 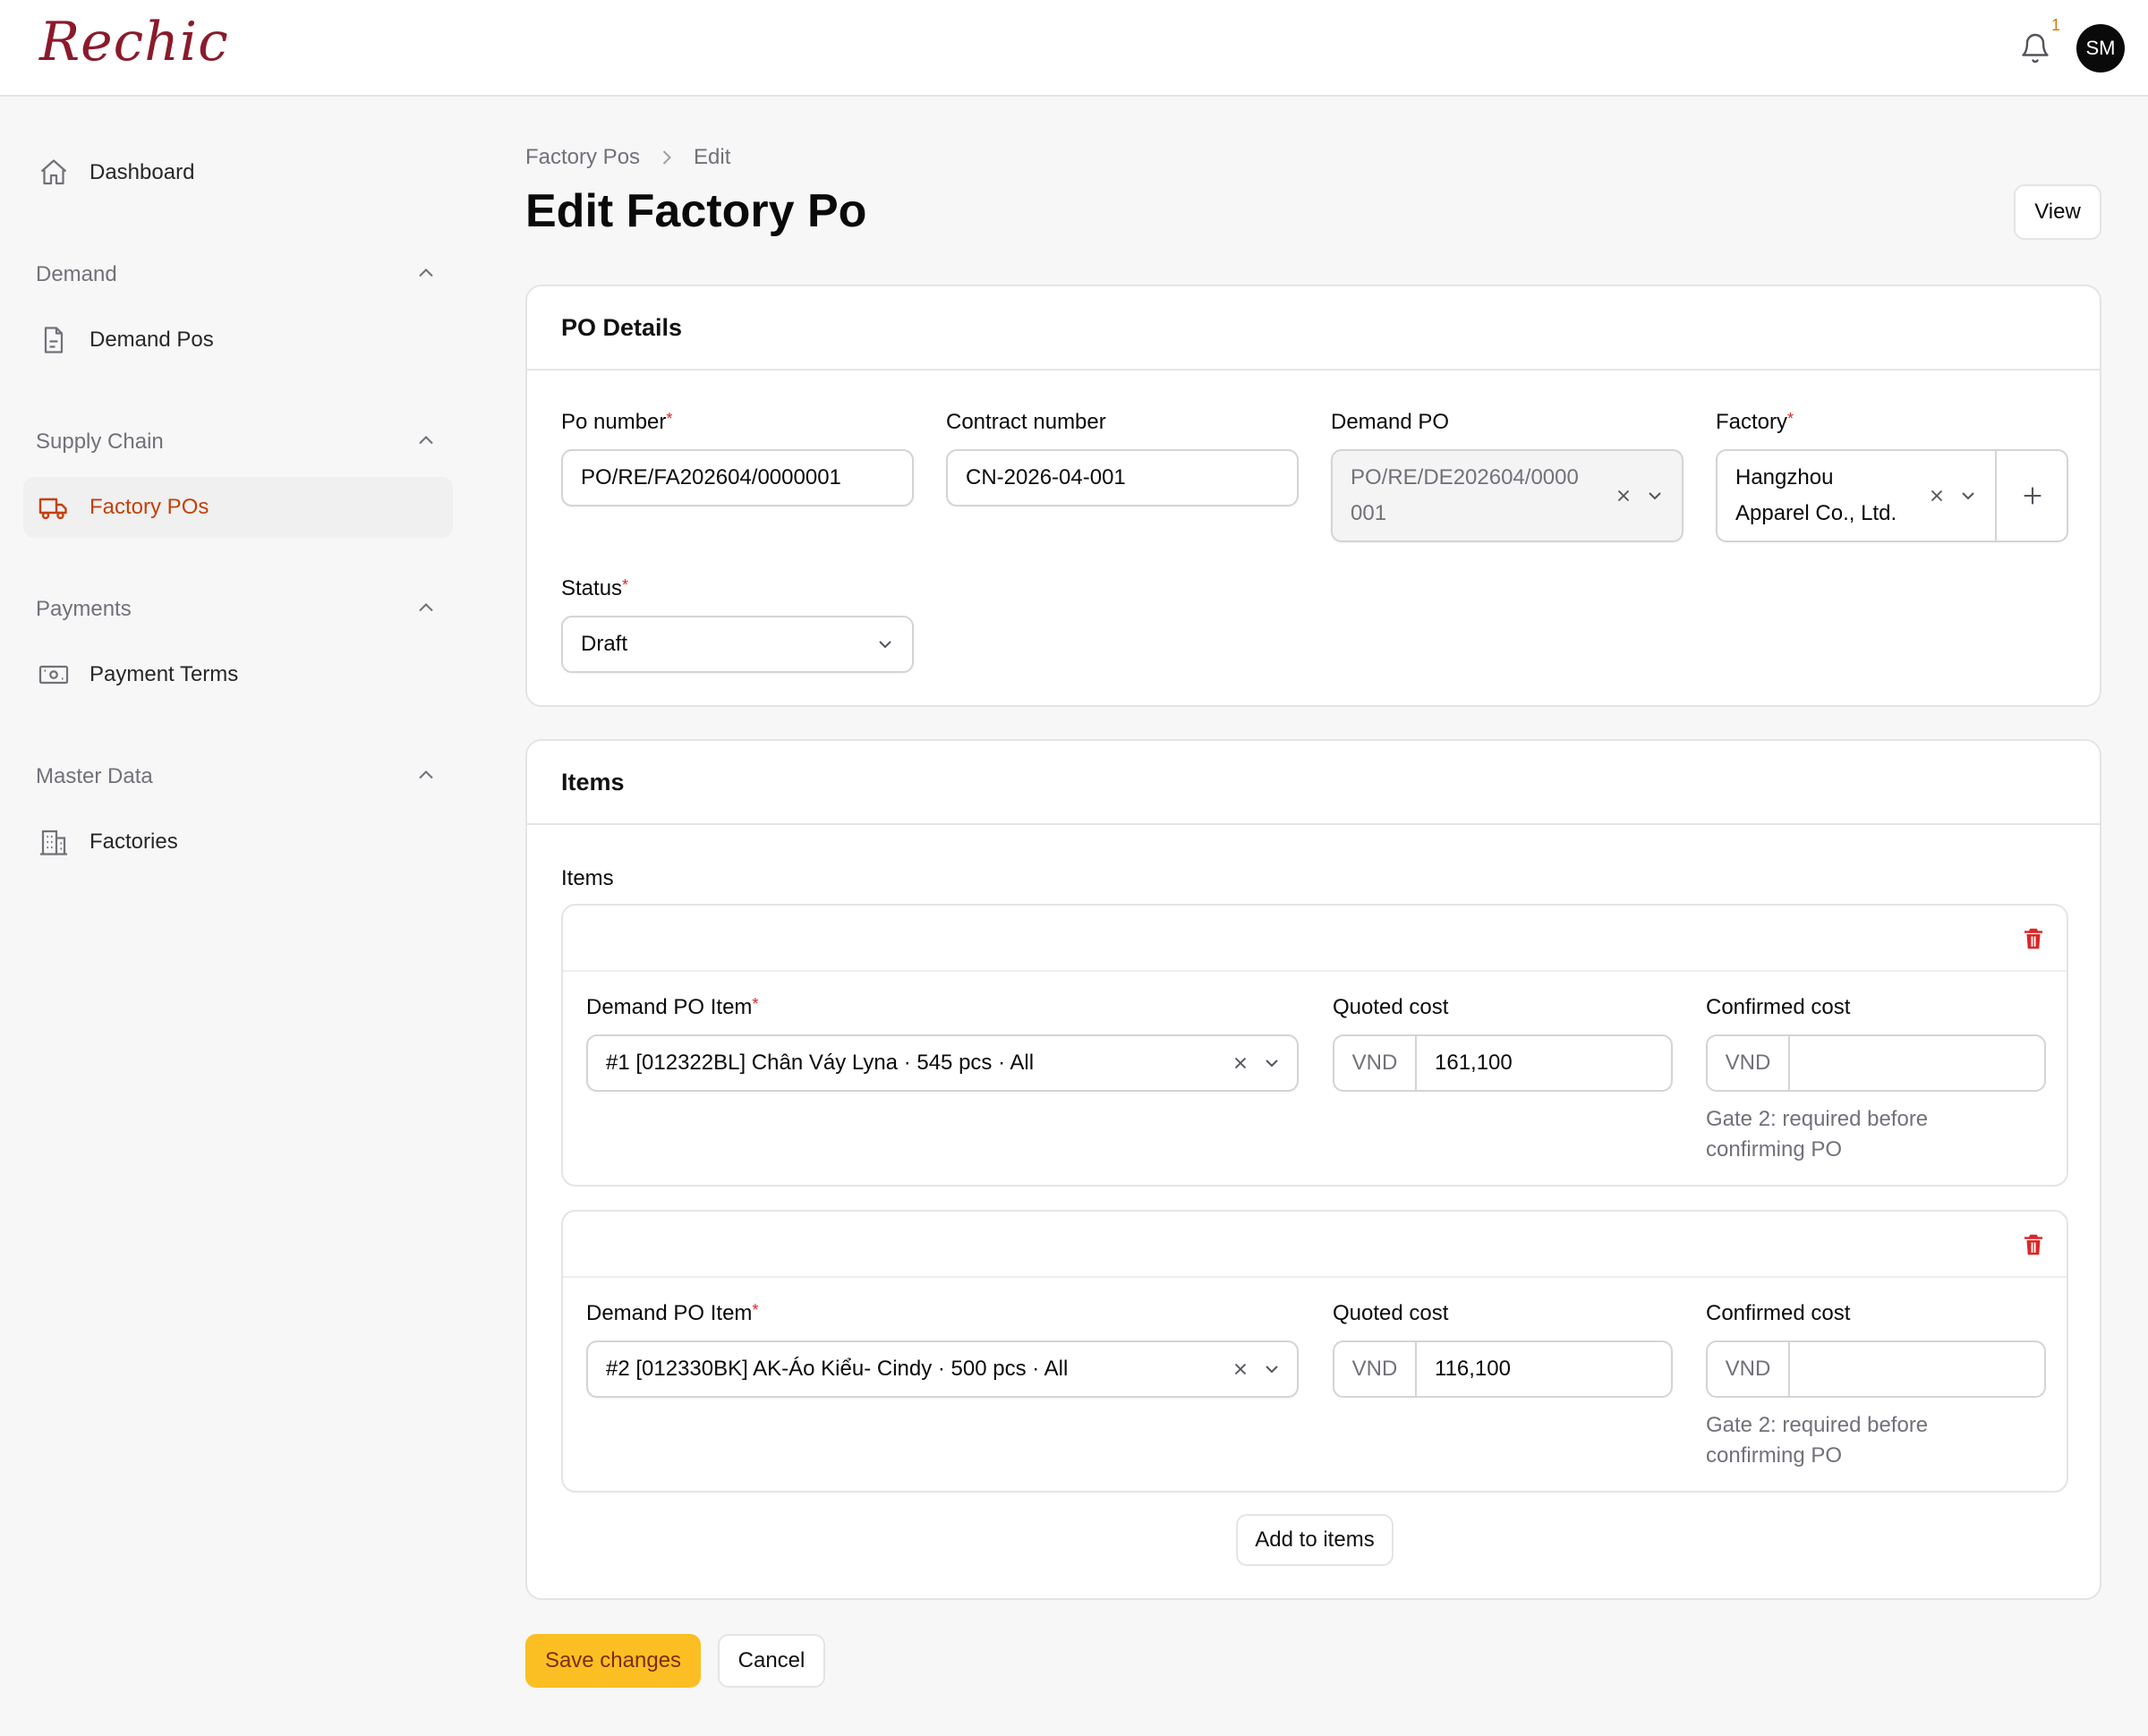 What do you see at coordinates (53, 675) in the screenshot?
I see `banknote-icon` at bounding box center [53, 675].